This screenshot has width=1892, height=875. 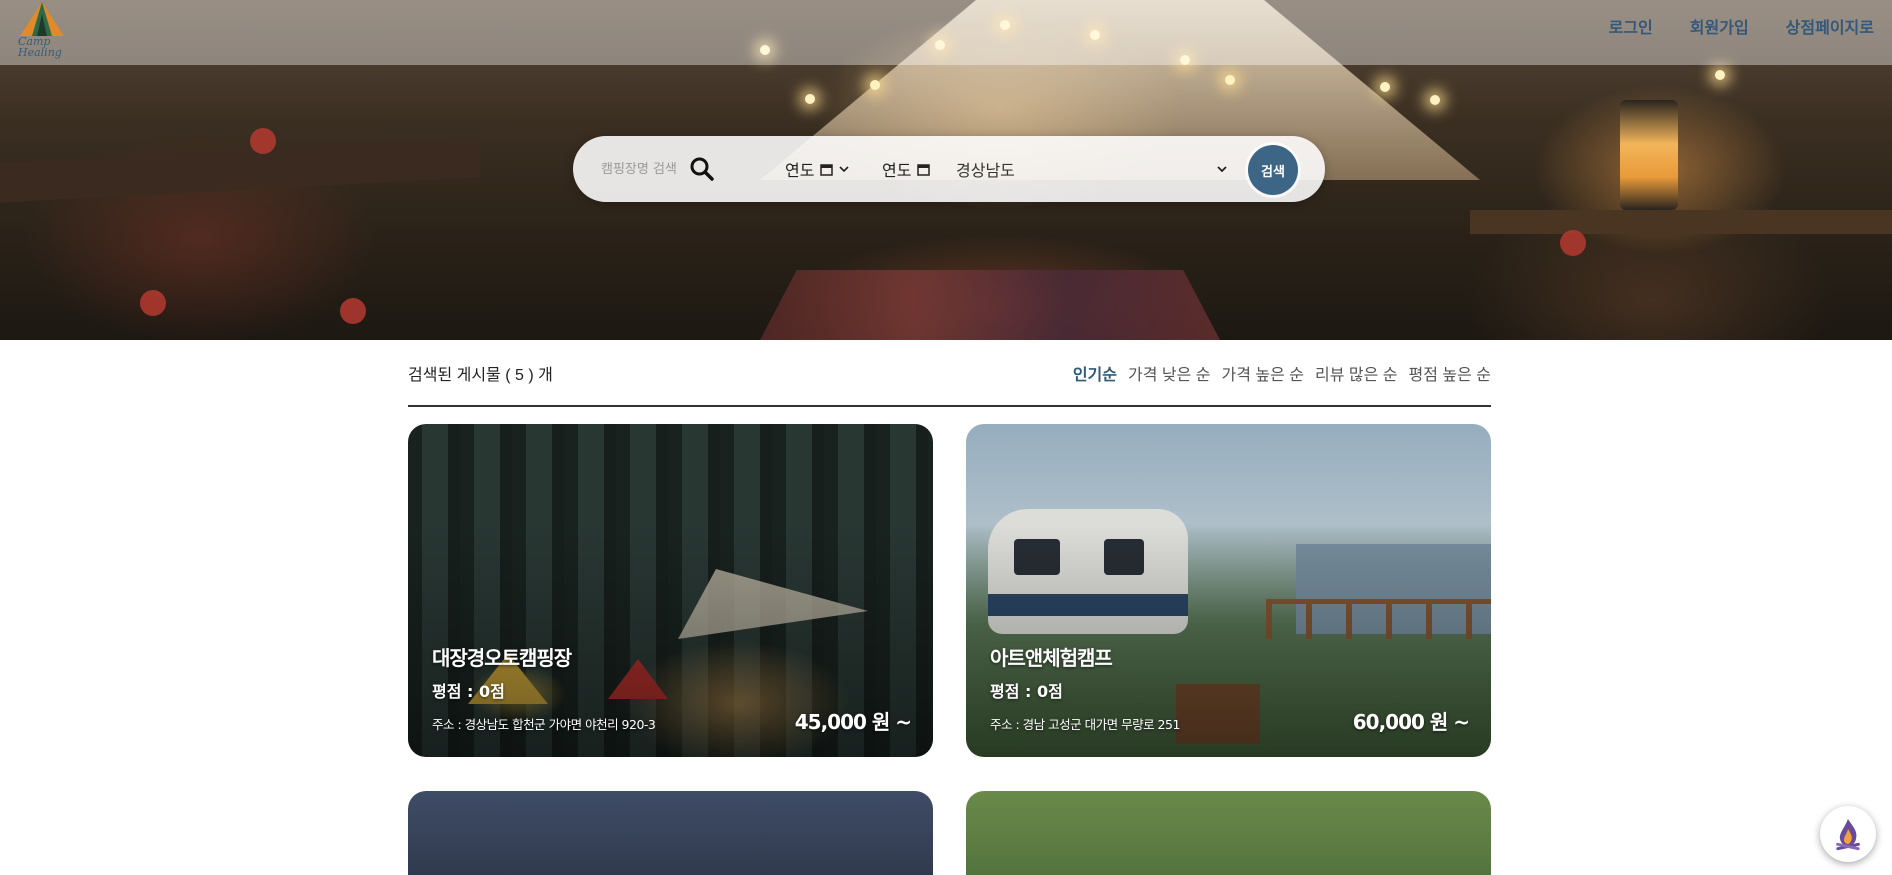 What do you see at coordinates (1085, 724) in the screenshot?
I see `card-address: 주소 : 경남 고성군 대가면 무량로 251` at bounding box center [1085, 724].